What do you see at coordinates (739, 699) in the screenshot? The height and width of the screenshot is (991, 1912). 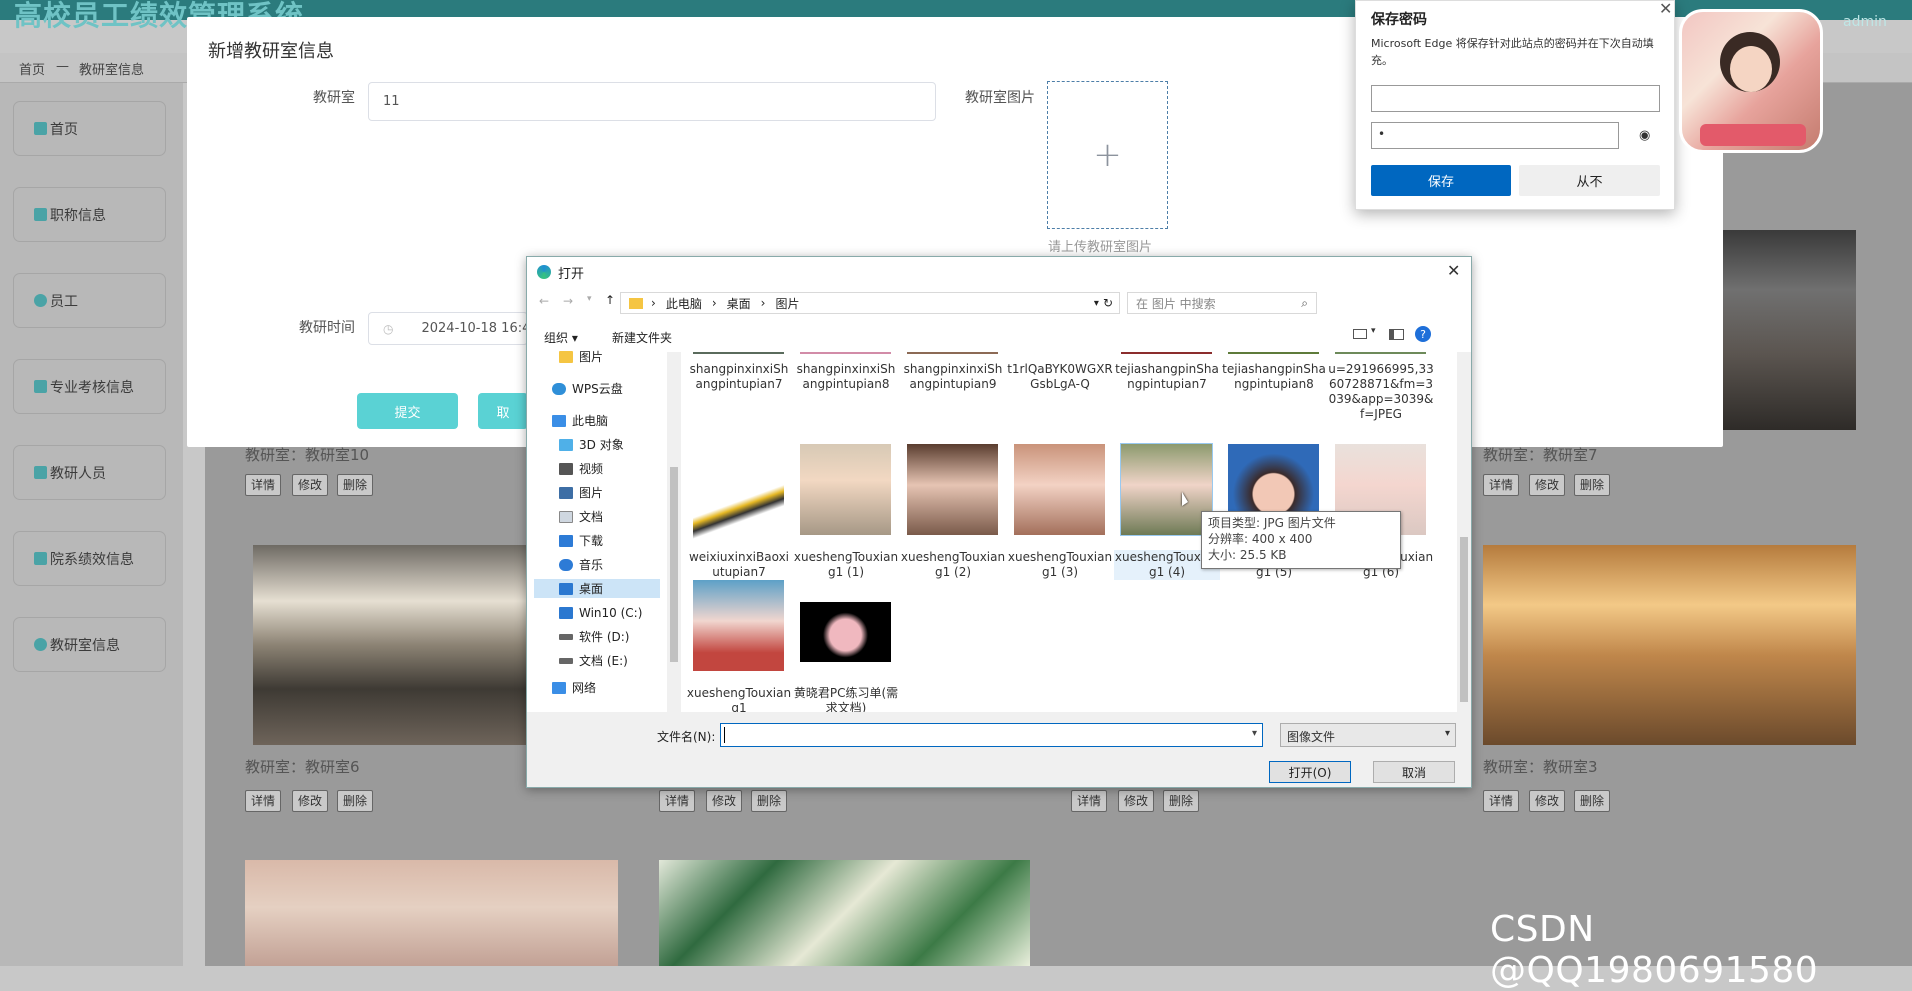 I see `file-name: xueshengTouxiang1` at bounding box center [739, 699].